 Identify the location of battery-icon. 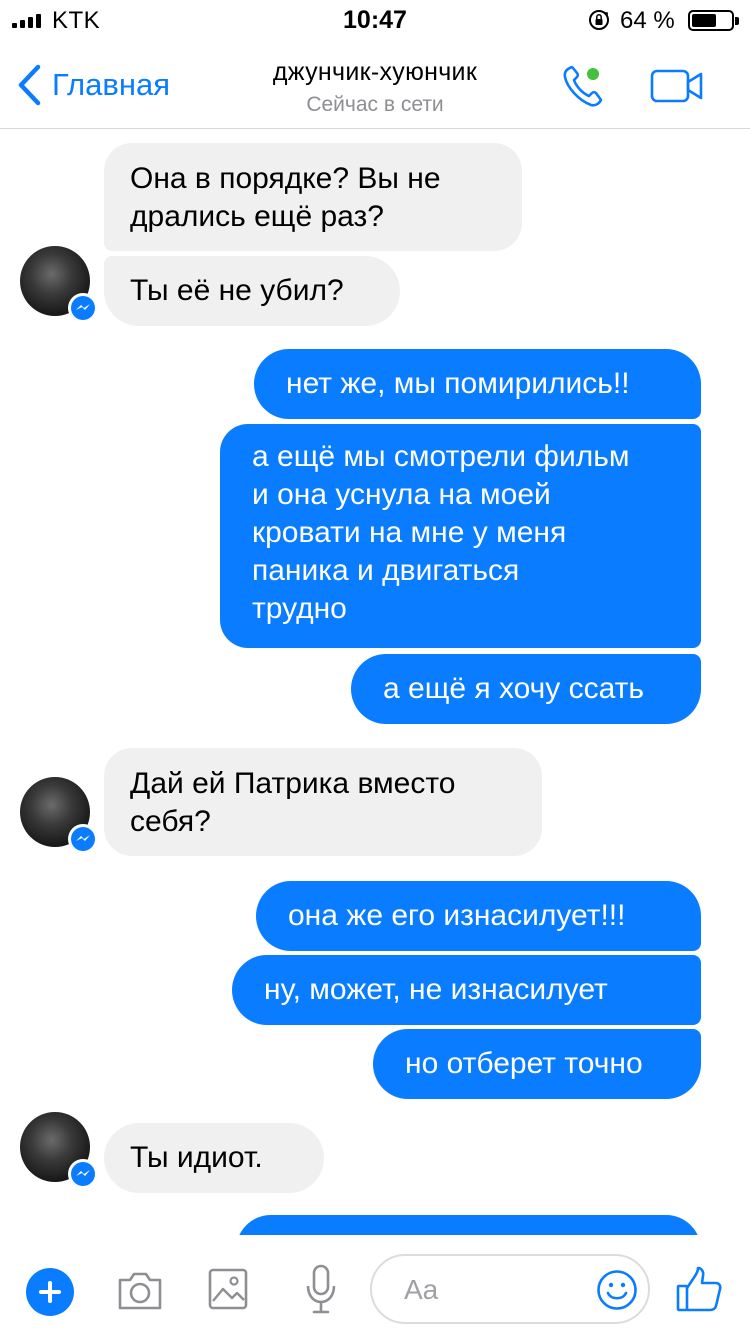
(713, 20).